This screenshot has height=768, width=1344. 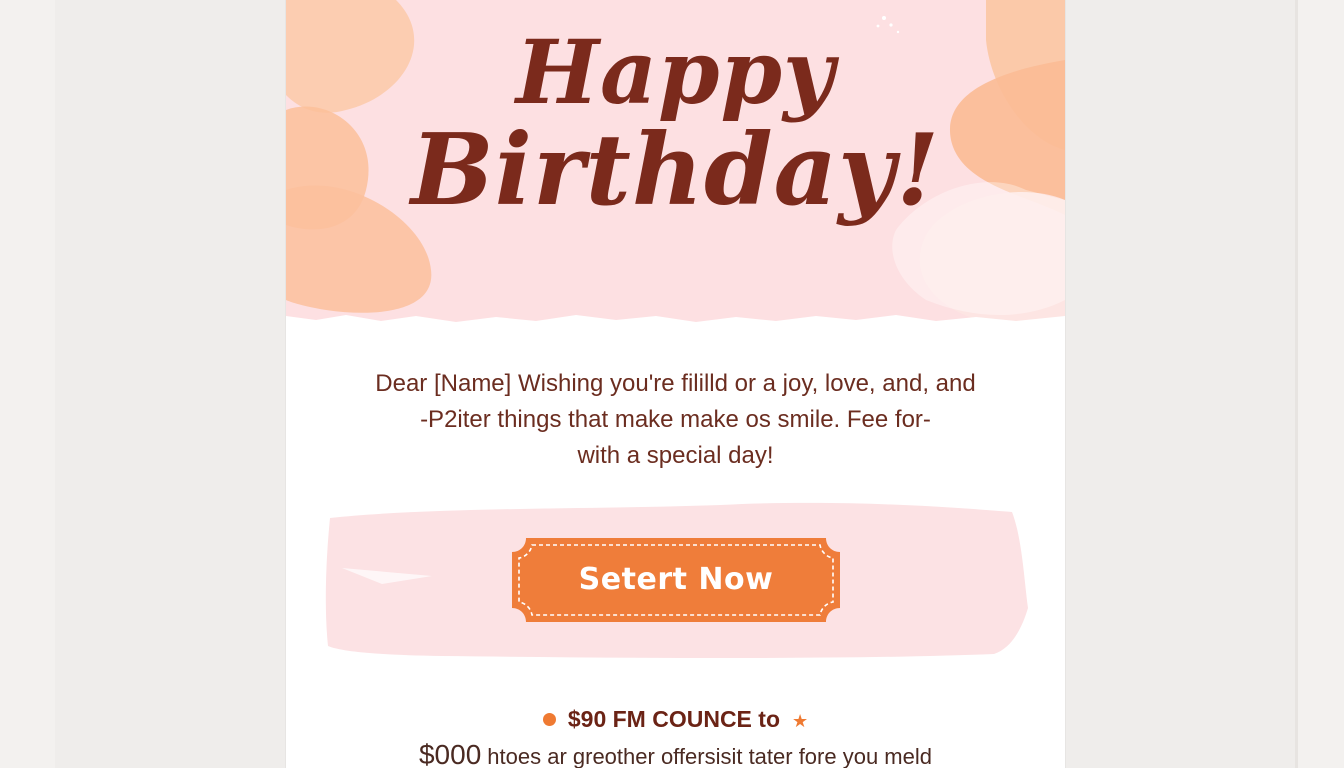 What do you see at coordinates (675, 325) in the screenshot?
I see `torn-paper-edge` at bounding box center [675, 325].